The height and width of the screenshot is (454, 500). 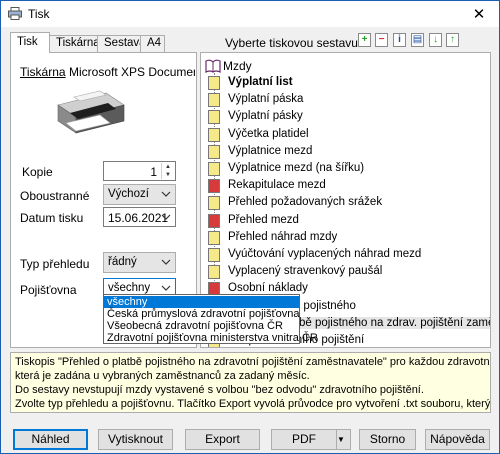 What do you see at coordinates (387, 439) in the screenshot?
I see `cancel-button: Storno` at bounding box center [387, 439].